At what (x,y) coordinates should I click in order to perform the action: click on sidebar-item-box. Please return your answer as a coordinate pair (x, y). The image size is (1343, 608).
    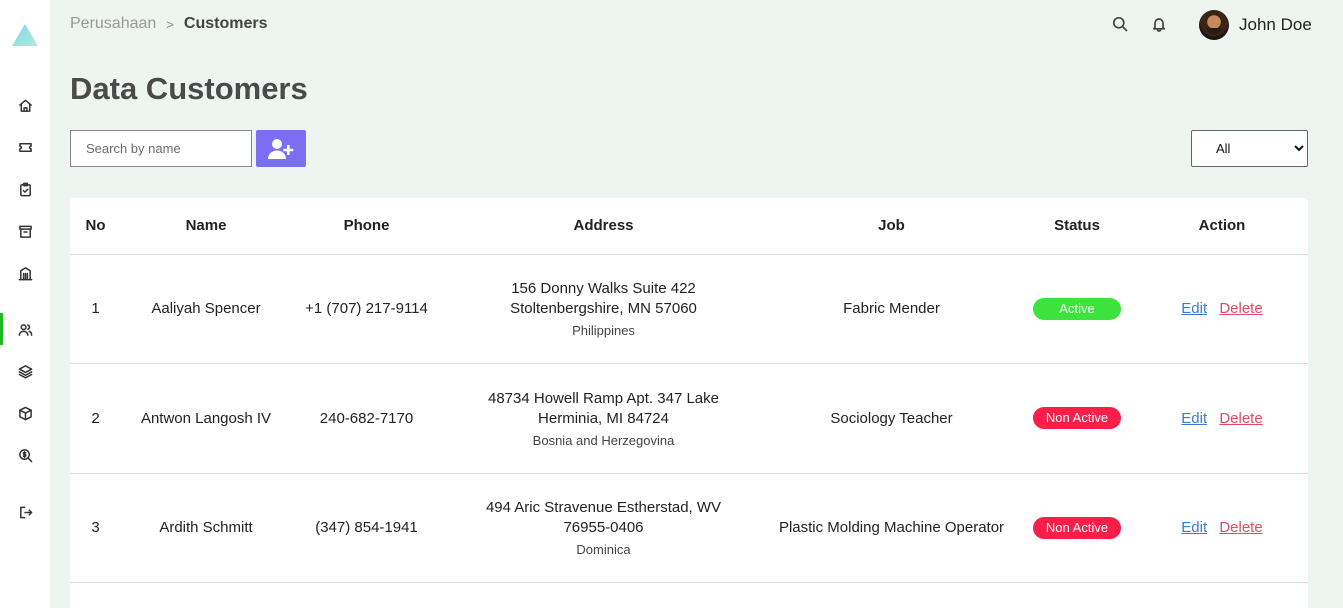
    Looking at the image, I should click on (25, 413).